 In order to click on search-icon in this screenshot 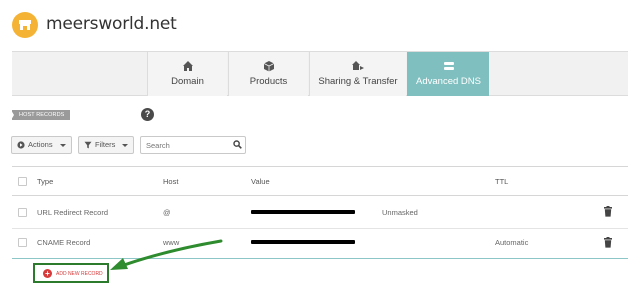, I will do `click(237, 144)`.